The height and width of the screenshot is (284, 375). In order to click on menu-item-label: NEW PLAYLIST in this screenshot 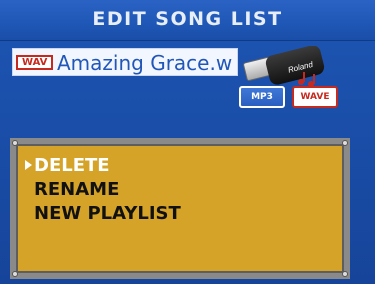, I will do `click(107, 213)`.